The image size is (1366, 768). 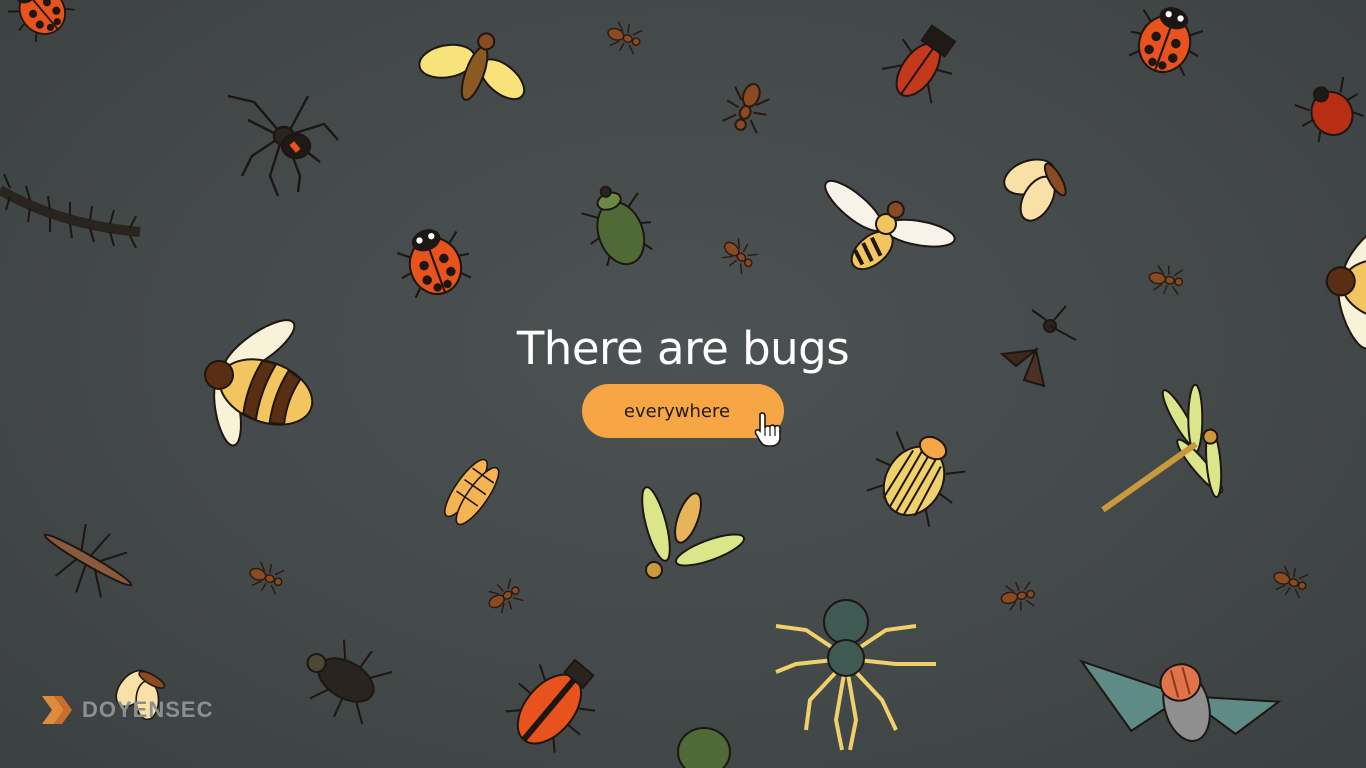 I want to click on hero: There are bugs, so click(x=683, y=349).